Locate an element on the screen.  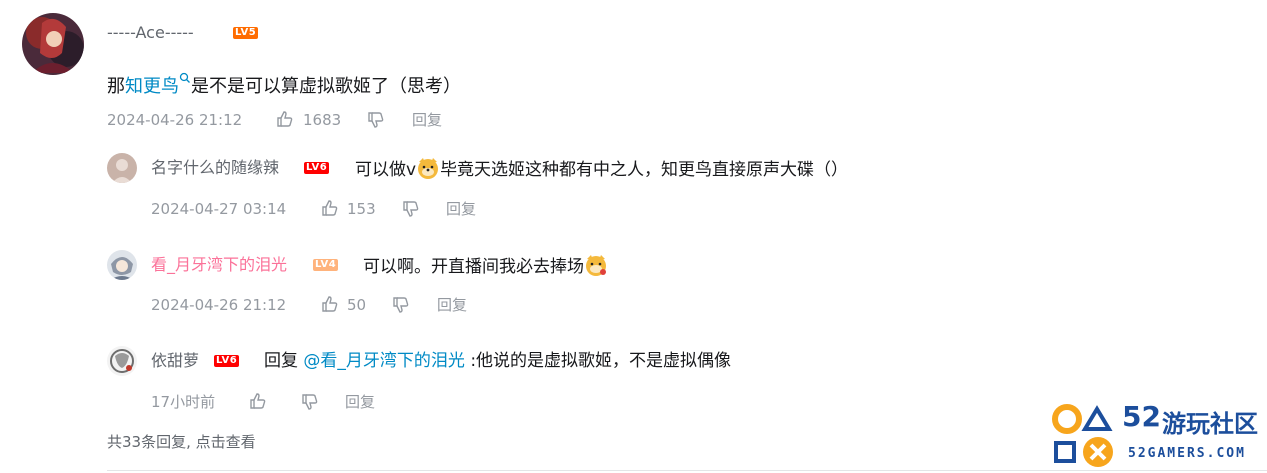
timestamp: 17小时前 is located at coordinates (183, 402).